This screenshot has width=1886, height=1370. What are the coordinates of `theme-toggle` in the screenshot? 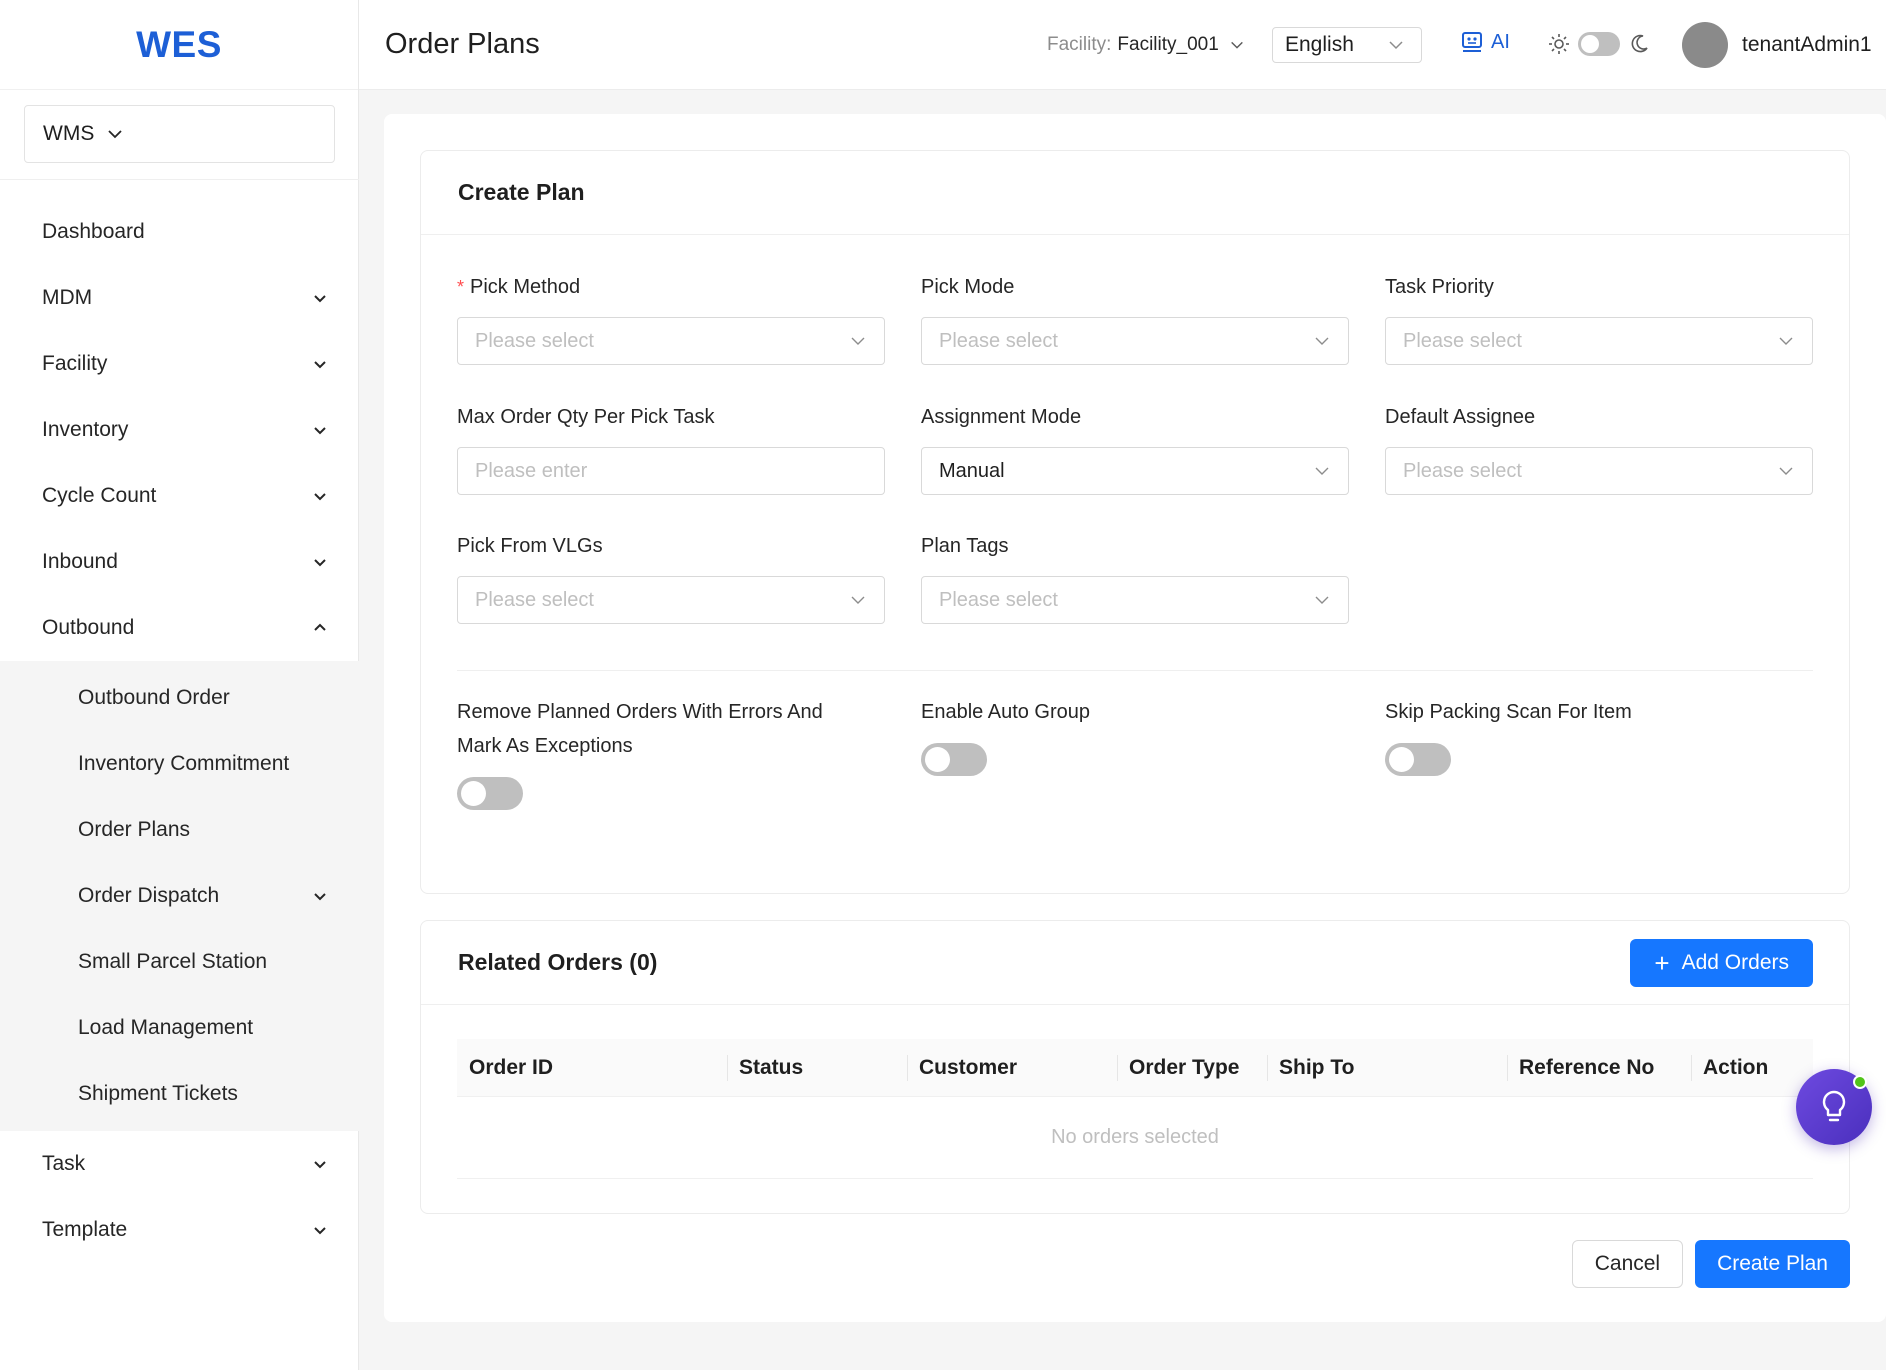 It's located at (1599, 44).